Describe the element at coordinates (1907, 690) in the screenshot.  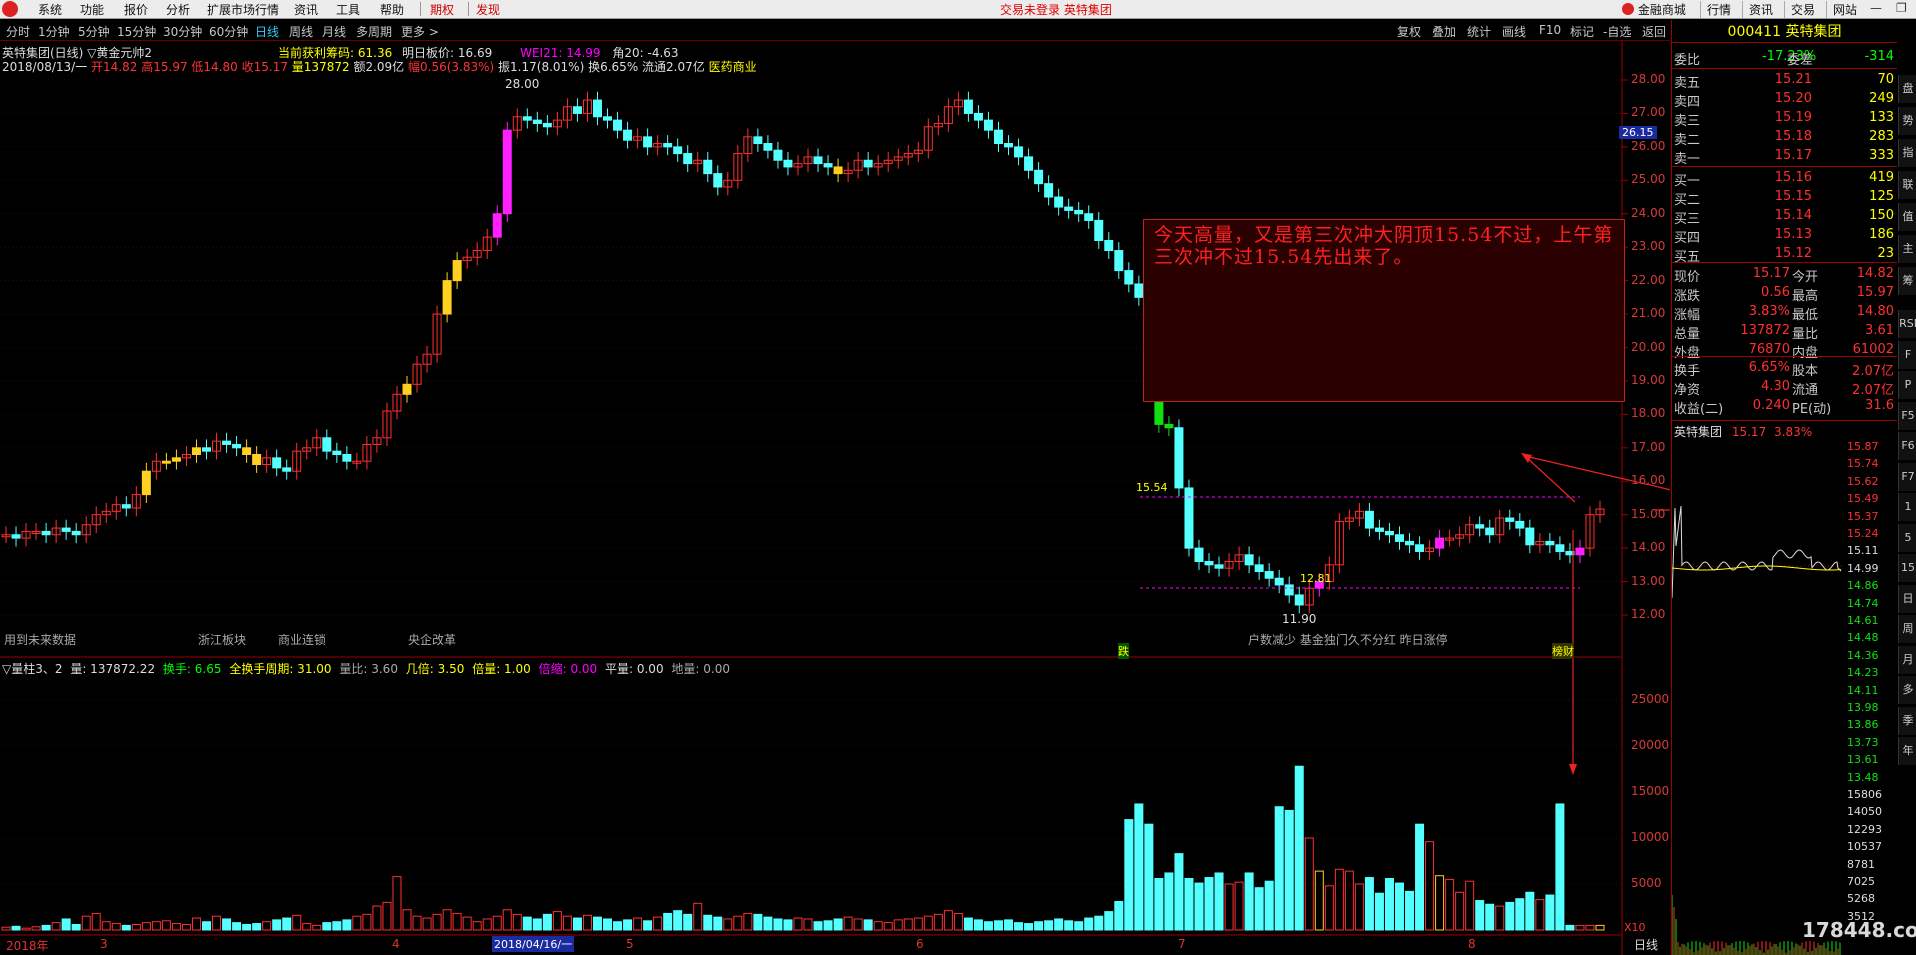
I see `side-tab: 多` at that location.